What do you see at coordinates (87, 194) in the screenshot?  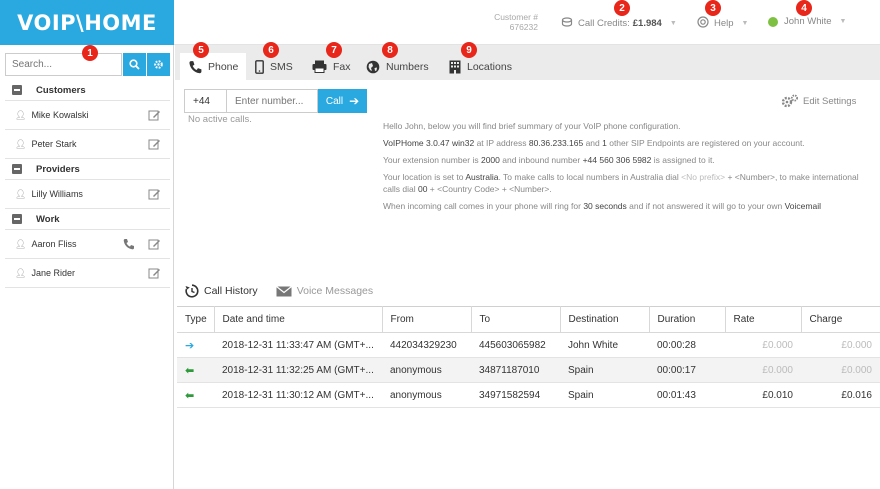 I see `contact-item: 👤︎ Lilly Williams` at bounding box center [87, 194].